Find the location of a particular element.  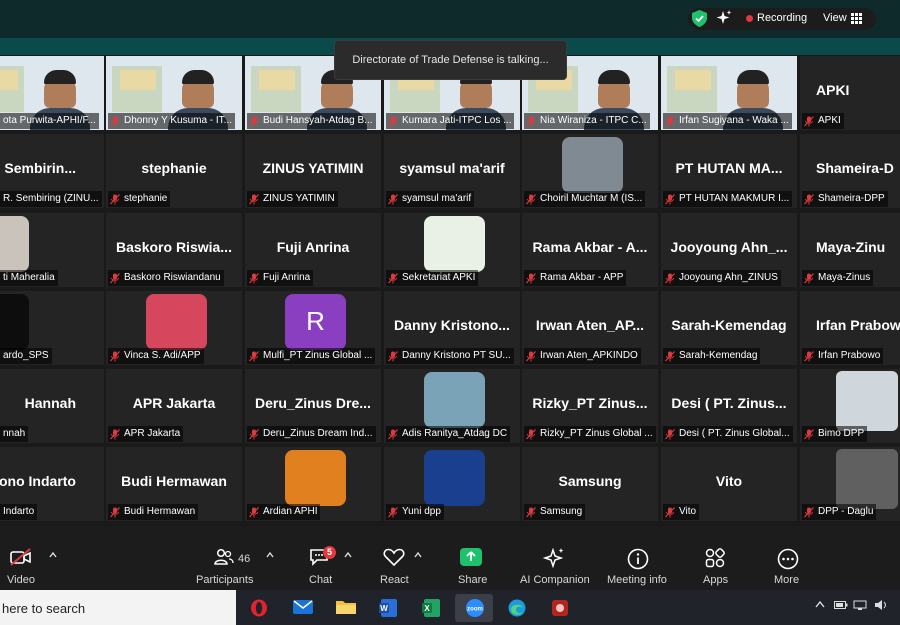

react-options-chevron-icon is located at coordinates (418, 555).